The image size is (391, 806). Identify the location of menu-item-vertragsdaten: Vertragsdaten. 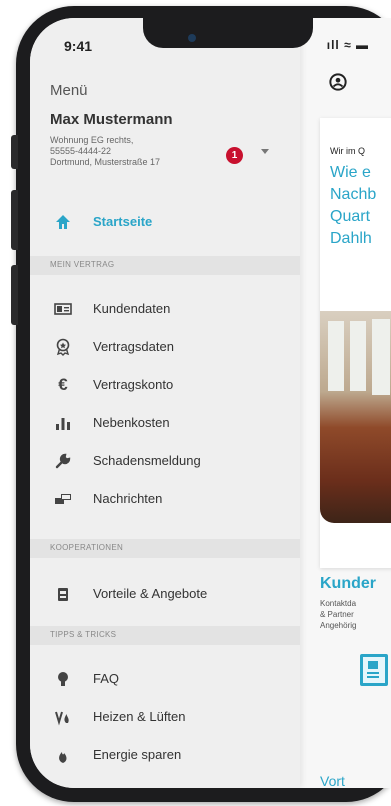
(165, 347).